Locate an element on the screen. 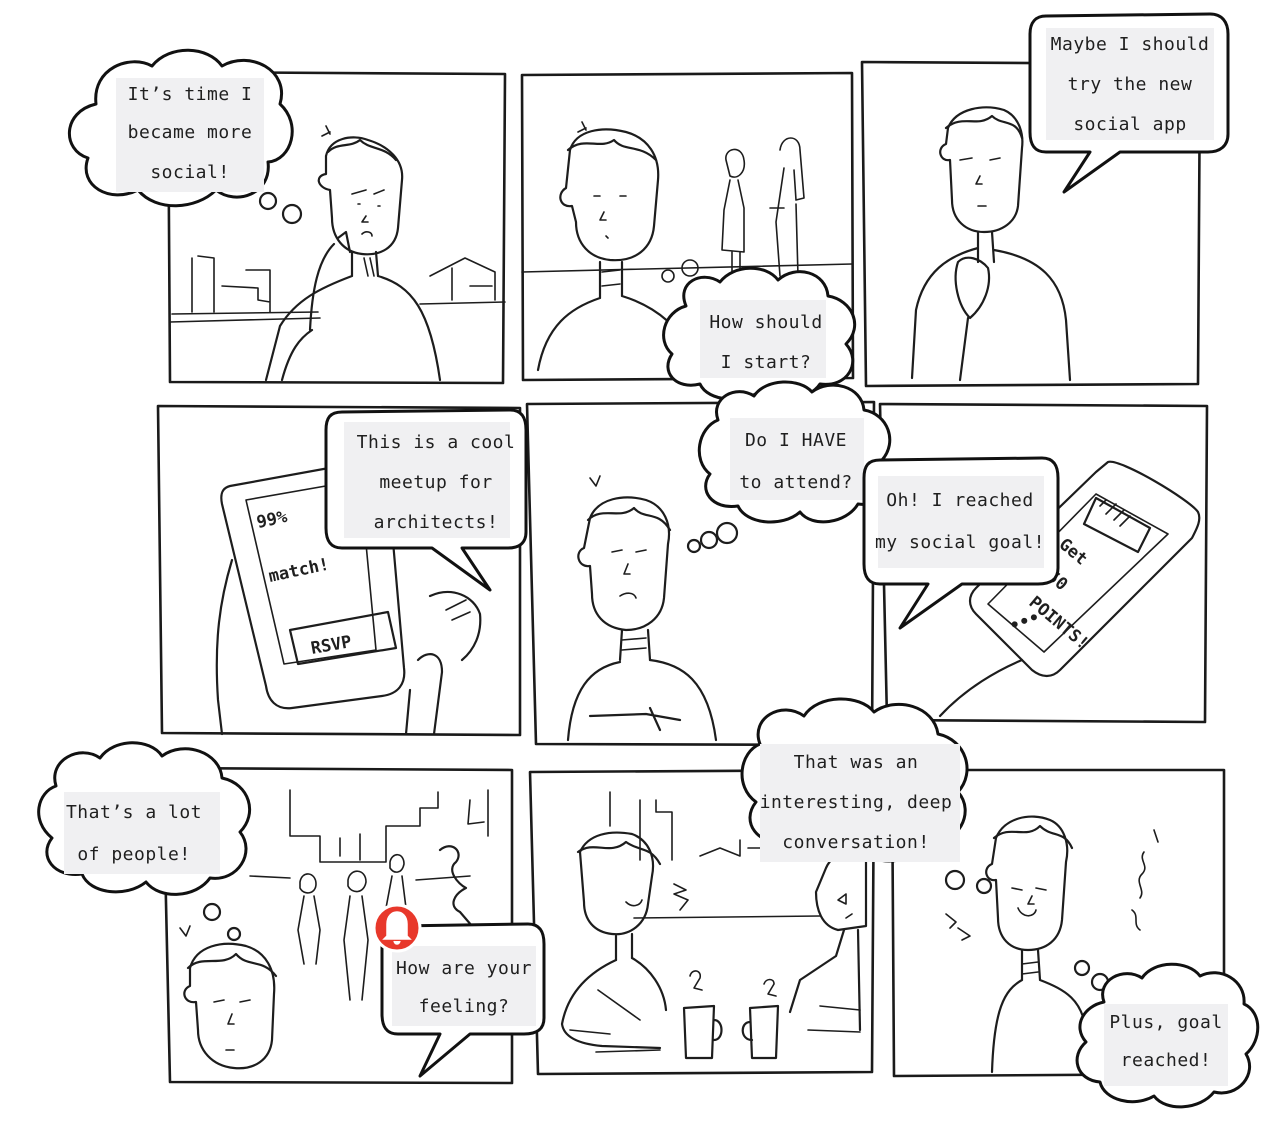 The image size is (1261, 1141). bubble-p3-line1: Maybe I should is located at coordinates (1130, 44).